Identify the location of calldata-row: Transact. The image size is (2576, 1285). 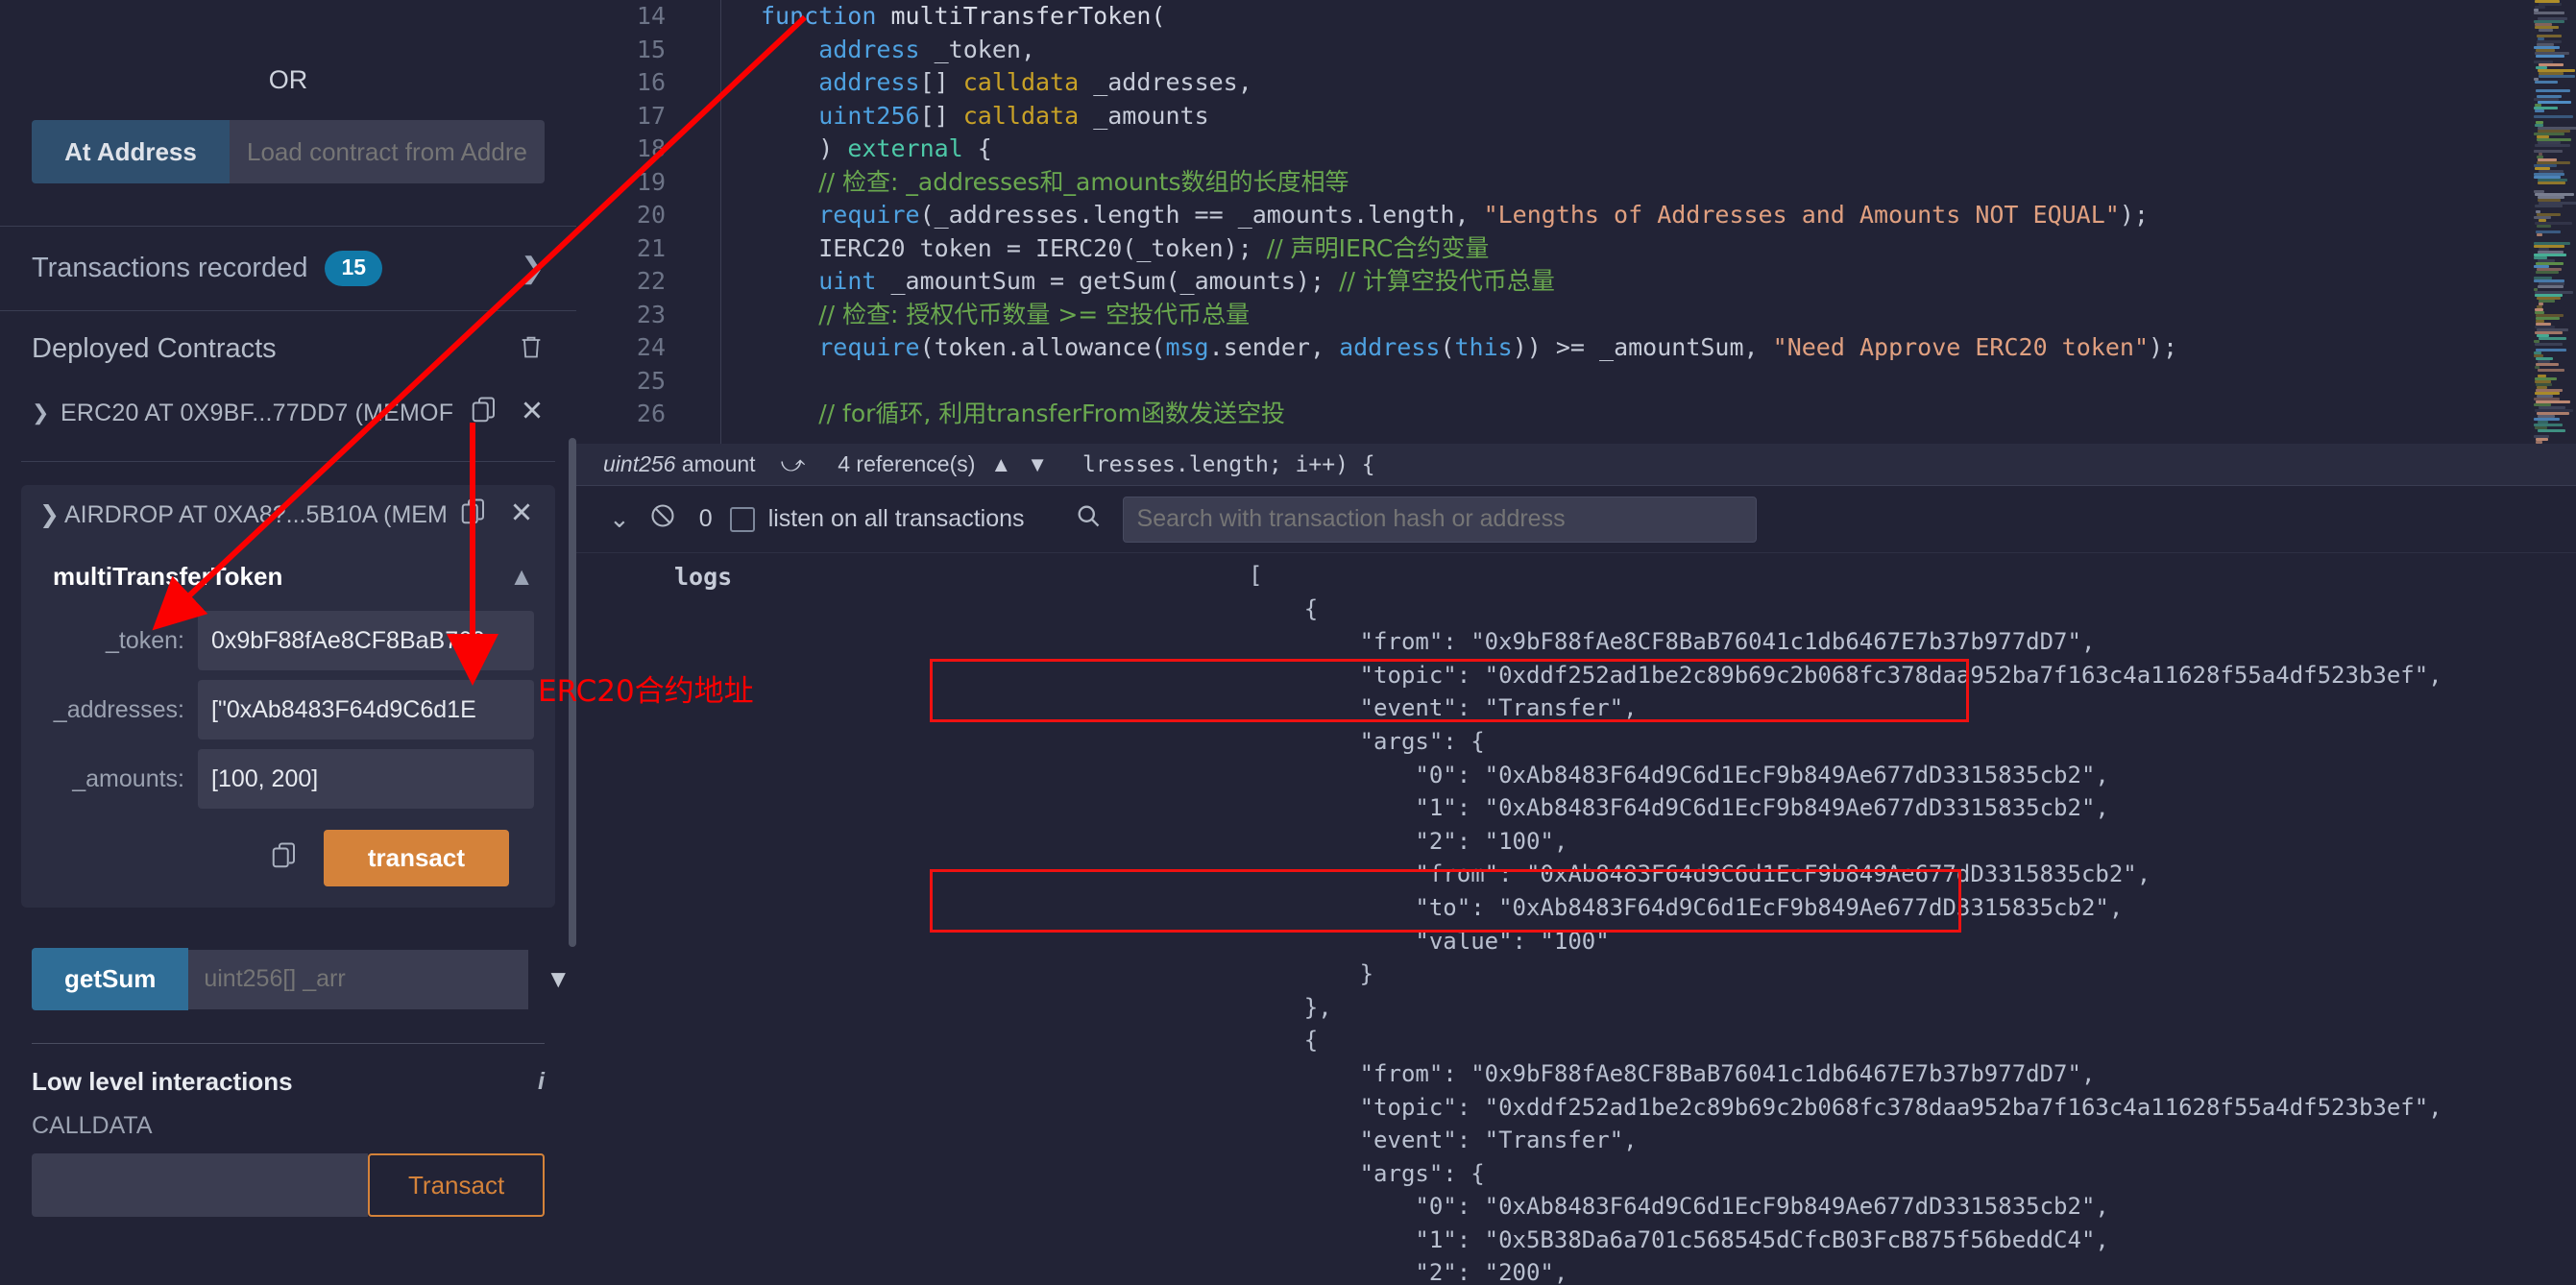
(289, 1185).